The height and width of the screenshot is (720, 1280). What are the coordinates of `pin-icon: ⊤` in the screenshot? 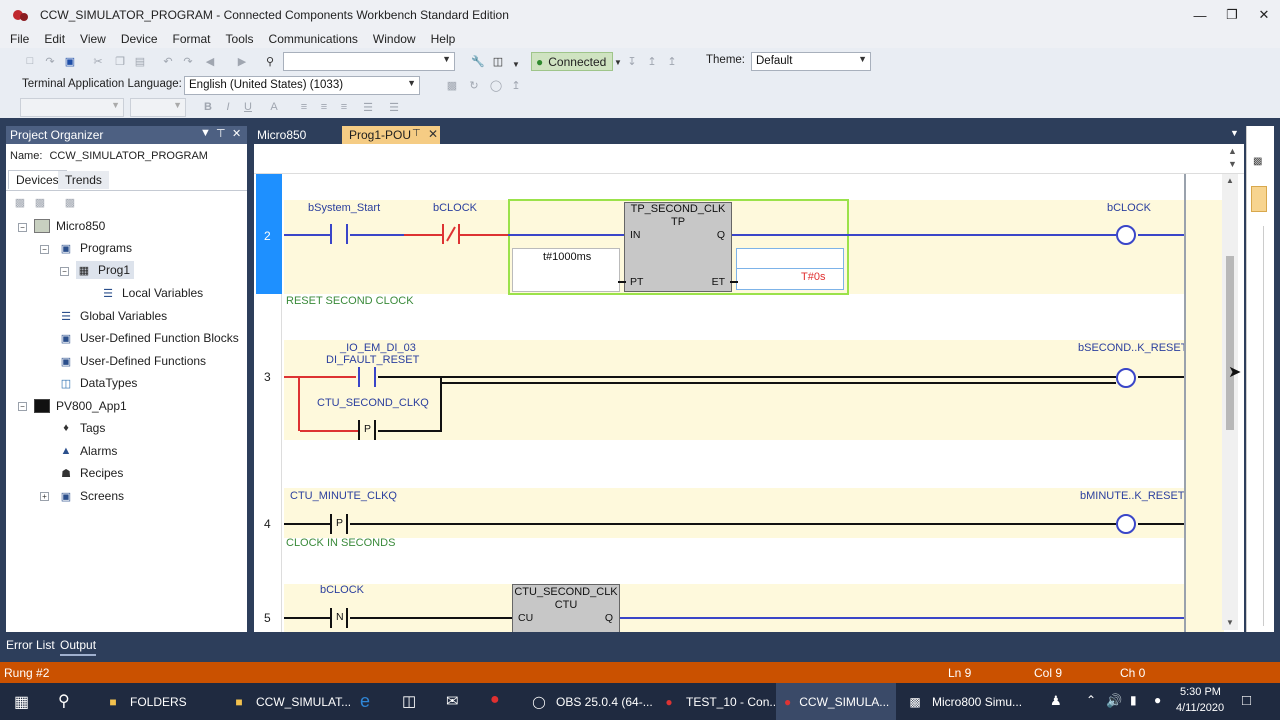 It's located at (221, 133).